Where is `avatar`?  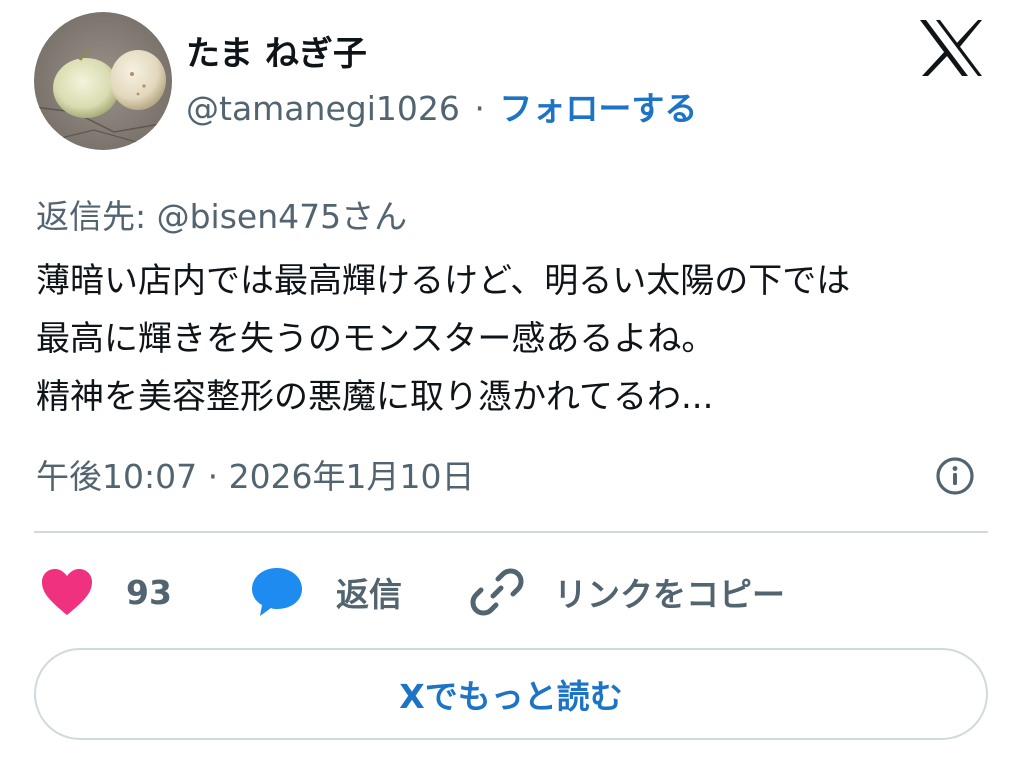
avatar is located at coordinates (103, 81).